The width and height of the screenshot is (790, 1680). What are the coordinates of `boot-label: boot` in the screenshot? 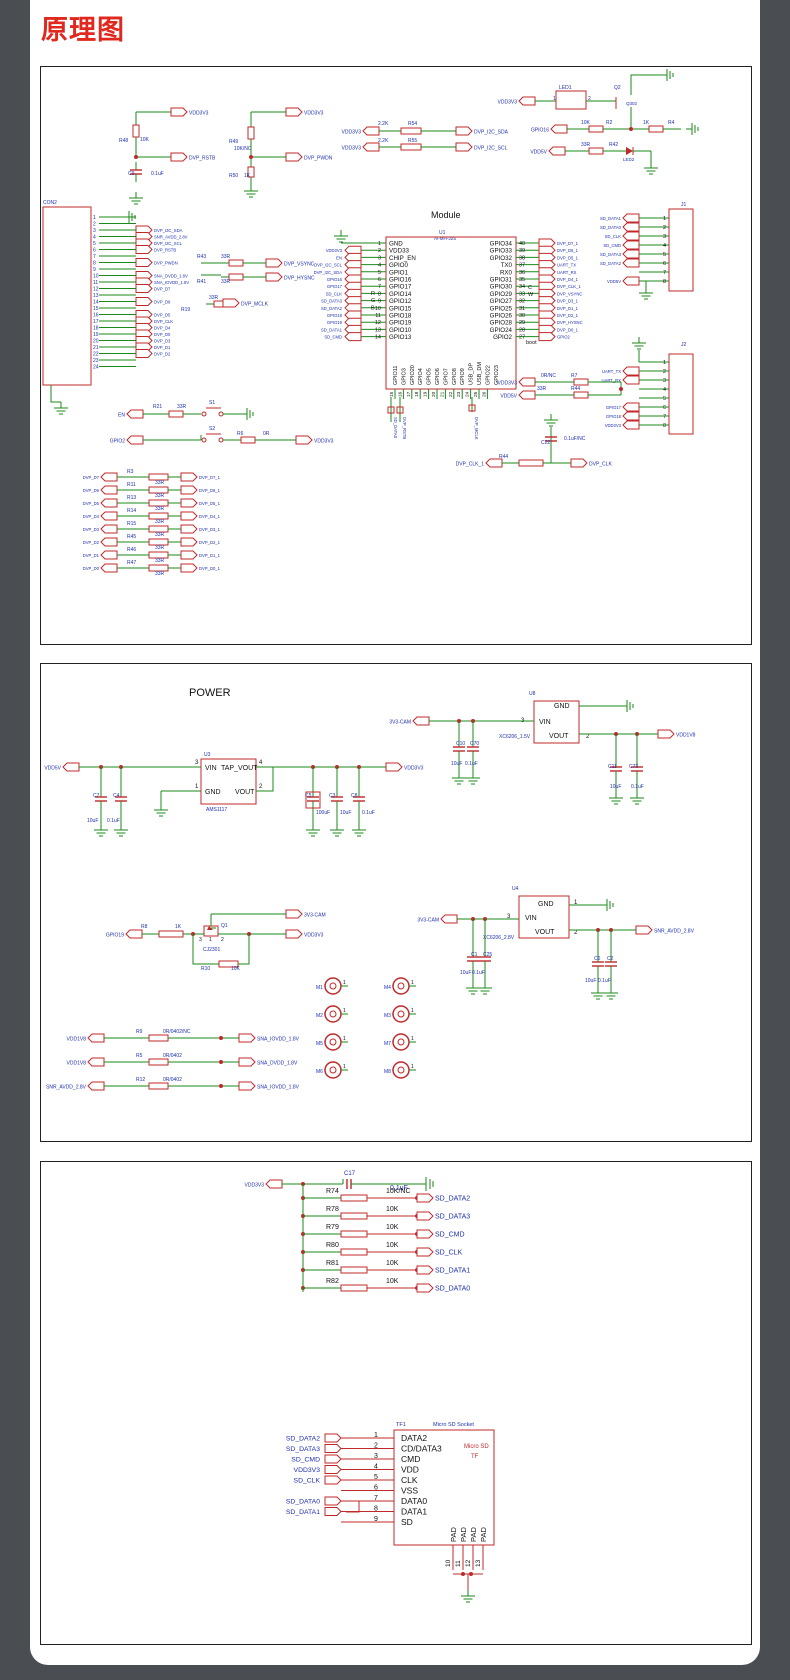 It's located at (531, 343).